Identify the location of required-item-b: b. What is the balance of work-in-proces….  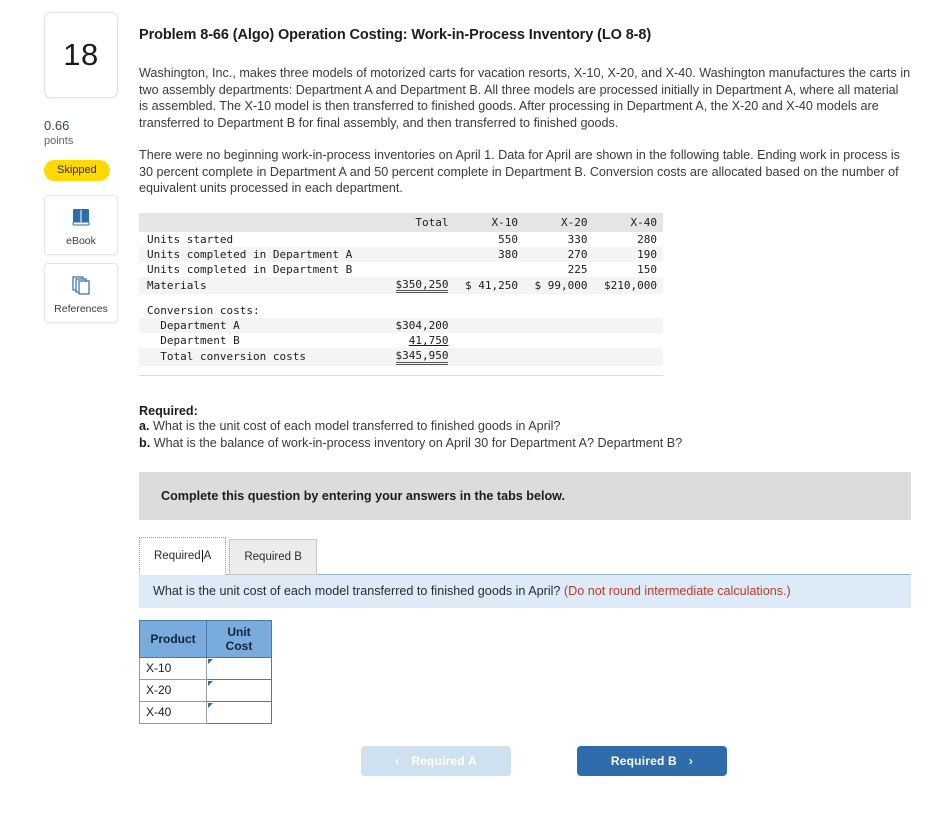
(525, 443).